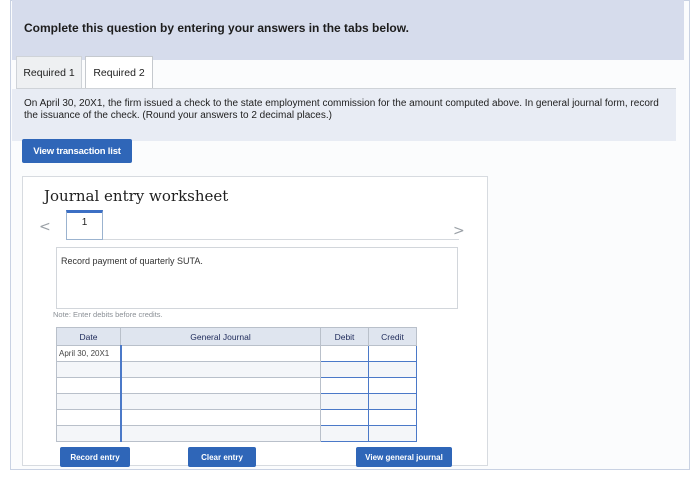 Image resolution: width=700 pixels, height=482 pixels. I want to click on debits-note: Note: Enter debits before credits., so click(108, 314).